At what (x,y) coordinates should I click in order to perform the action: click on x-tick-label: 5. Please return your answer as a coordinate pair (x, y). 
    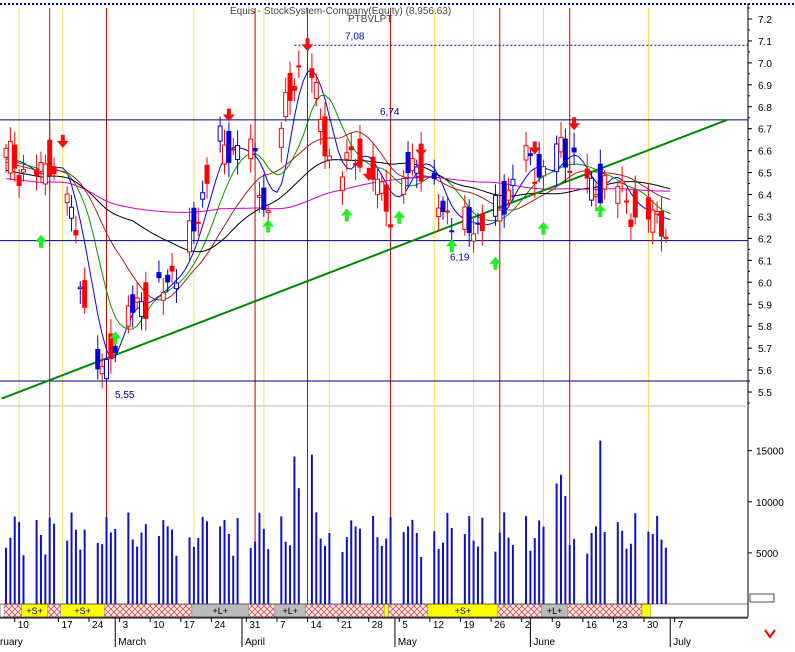
    Looking at the image, I should click on (405, 625).